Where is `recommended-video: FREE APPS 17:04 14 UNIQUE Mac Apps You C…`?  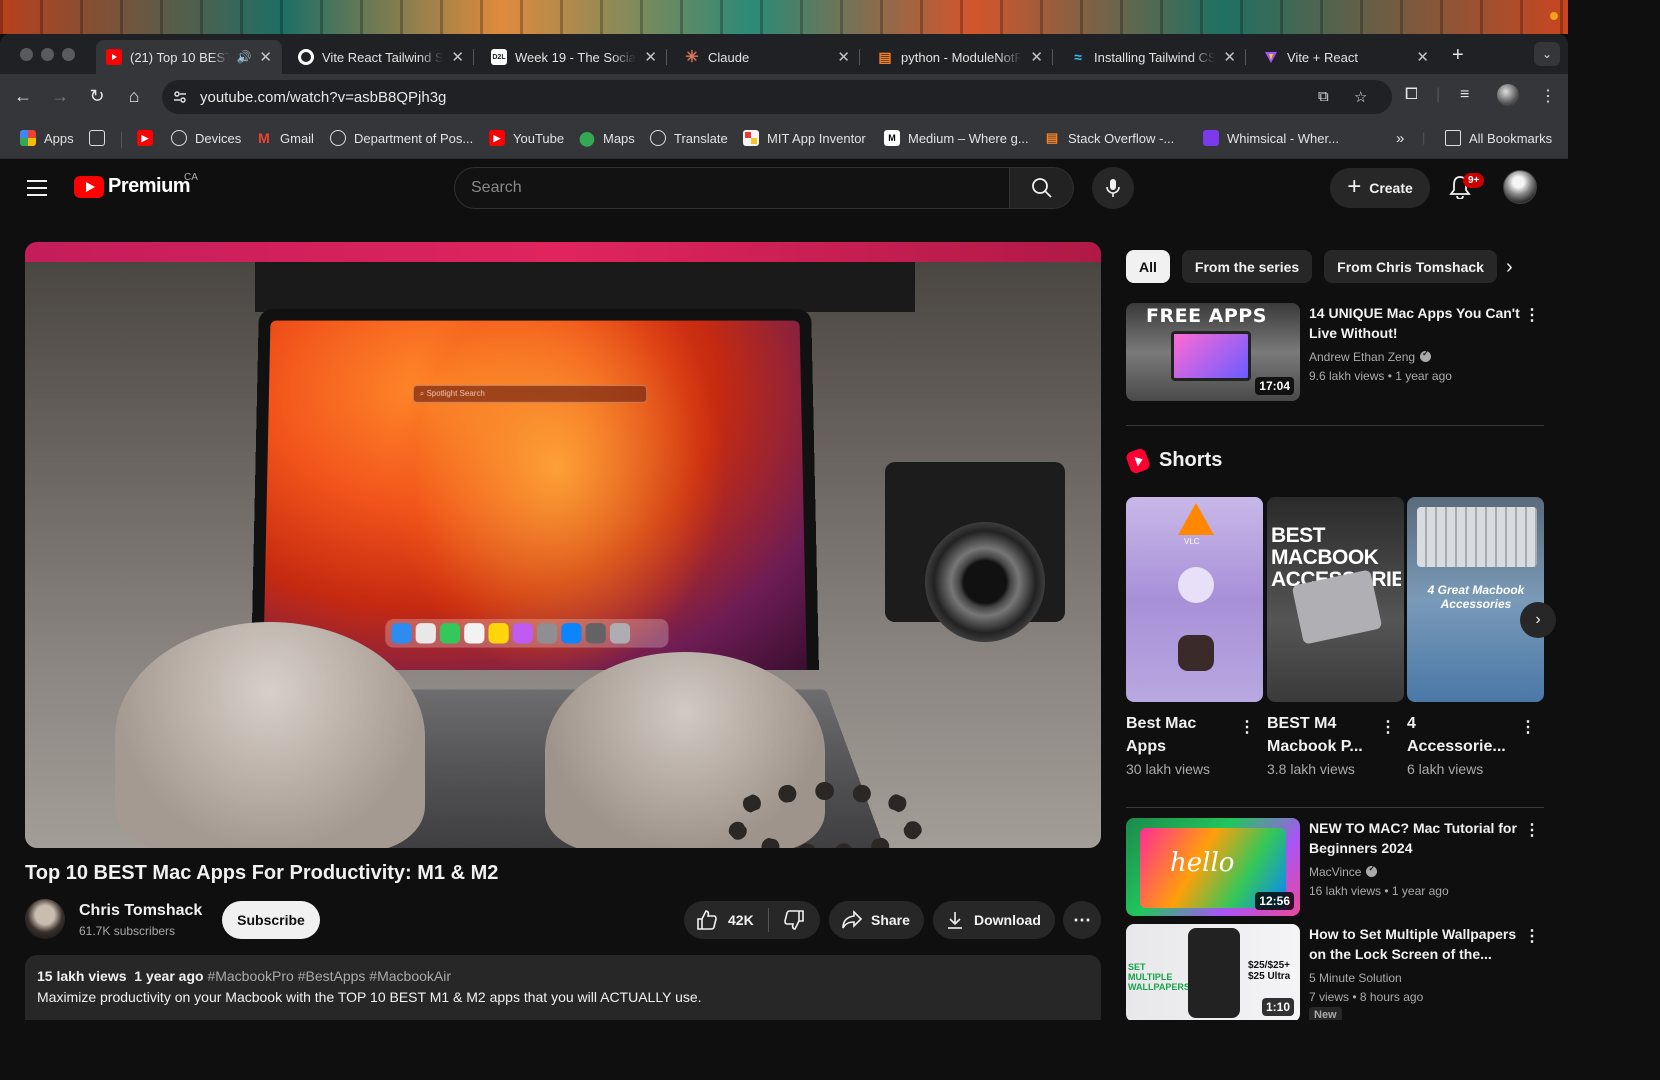
recommended-video: FREE APPS 17:04 14 UNIQUE Mac Apps You C… is located at coordinates (1336, 353).